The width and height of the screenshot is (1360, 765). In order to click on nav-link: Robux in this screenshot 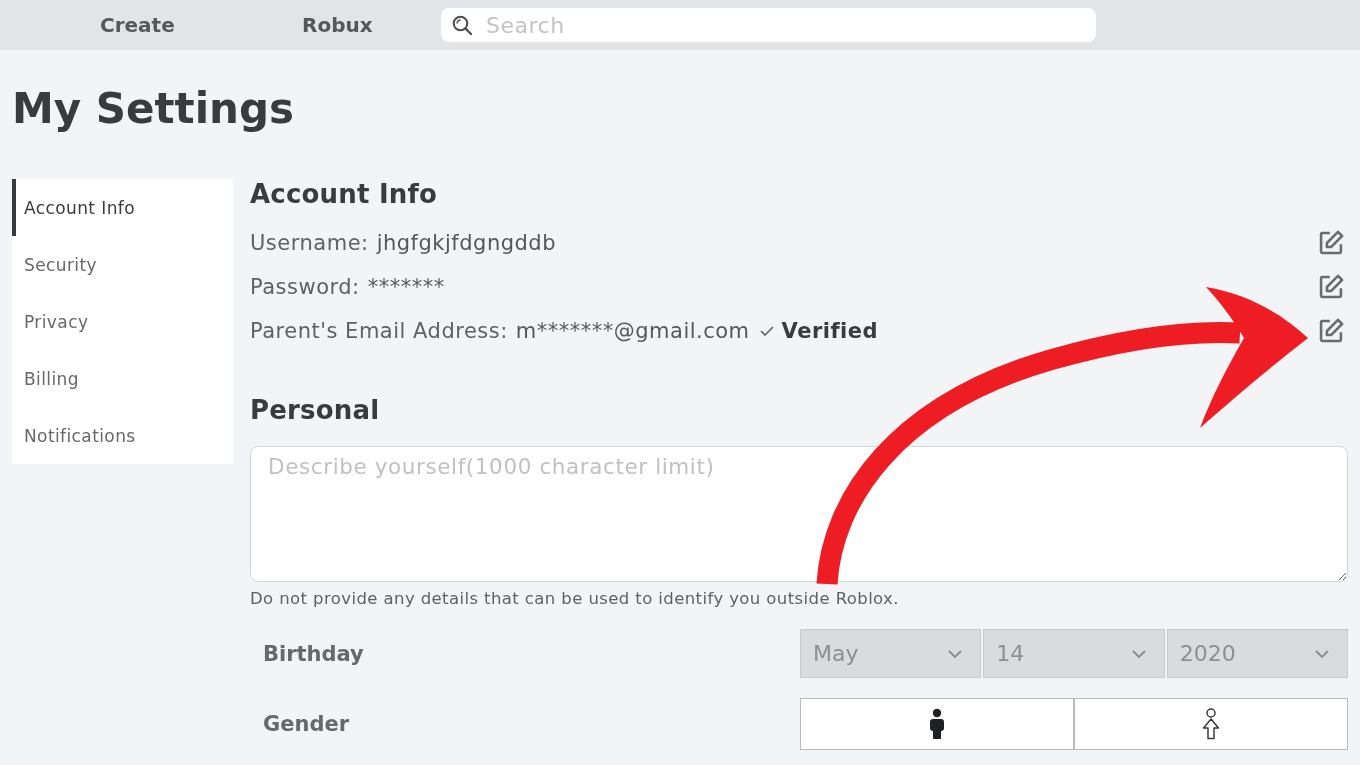, I will do `click(337, 25)`.